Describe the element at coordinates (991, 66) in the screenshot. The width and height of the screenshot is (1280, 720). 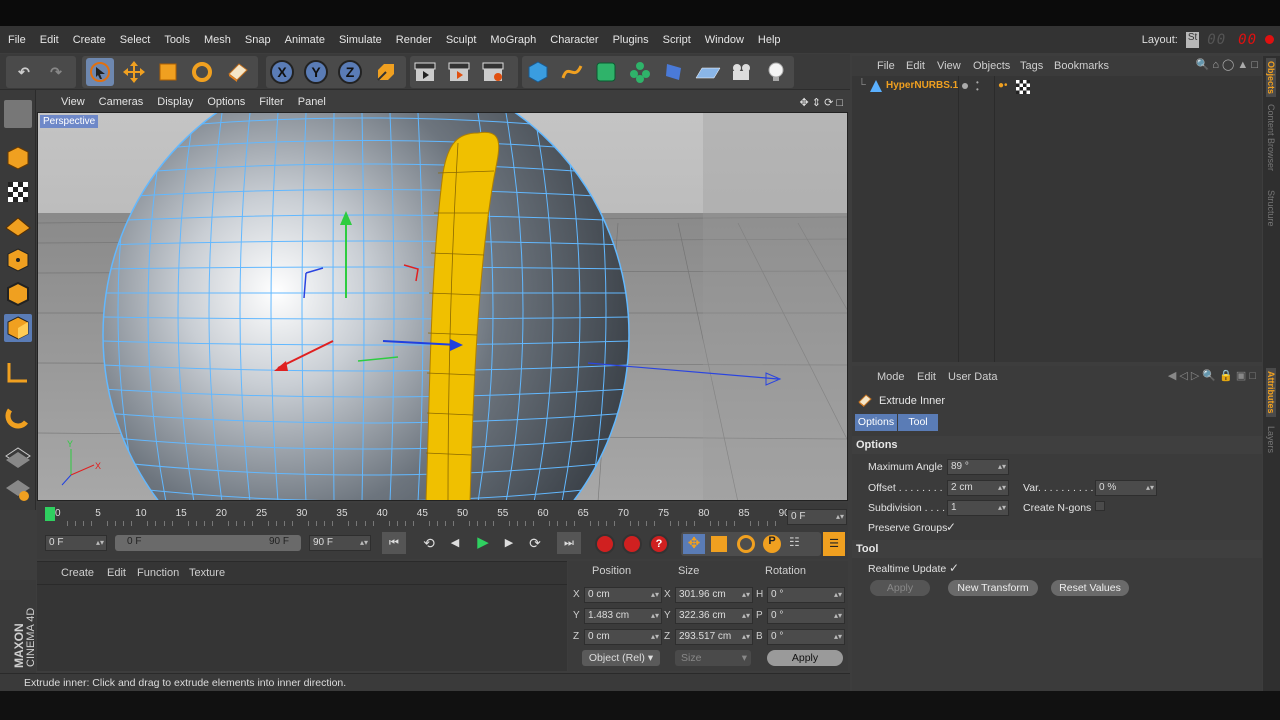
I see `objects-menu-objects: Objects` at that location.